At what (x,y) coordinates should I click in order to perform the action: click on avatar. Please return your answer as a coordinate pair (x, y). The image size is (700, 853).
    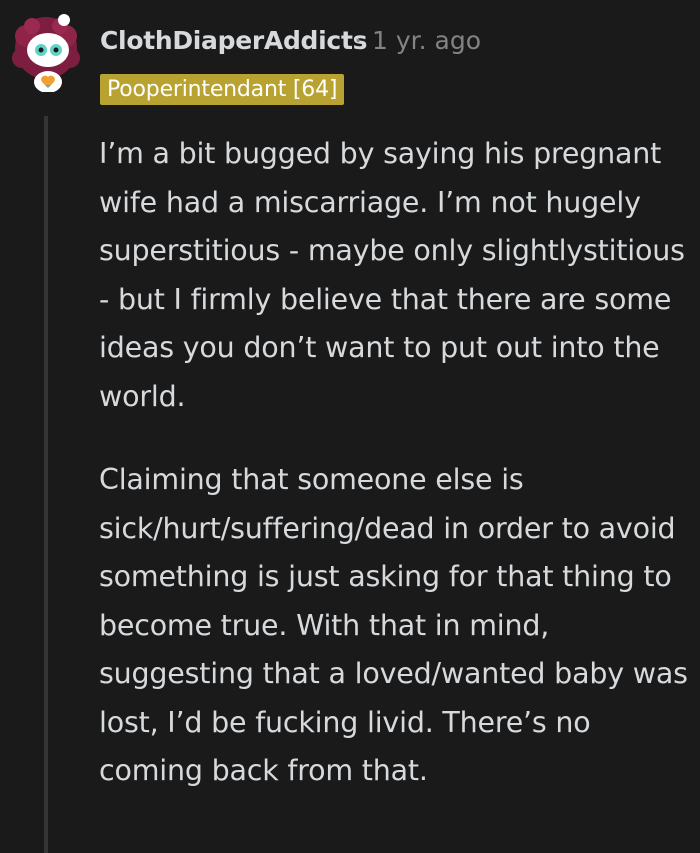
    Looking at the image, I should click on (46, 52).